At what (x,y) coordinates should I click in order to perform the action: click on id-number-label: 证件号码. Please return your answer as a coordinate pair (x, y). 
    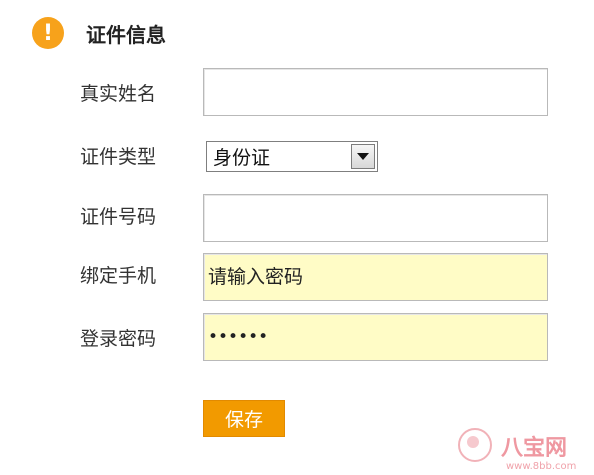
    Looking at the image, I should click on (118, 217).